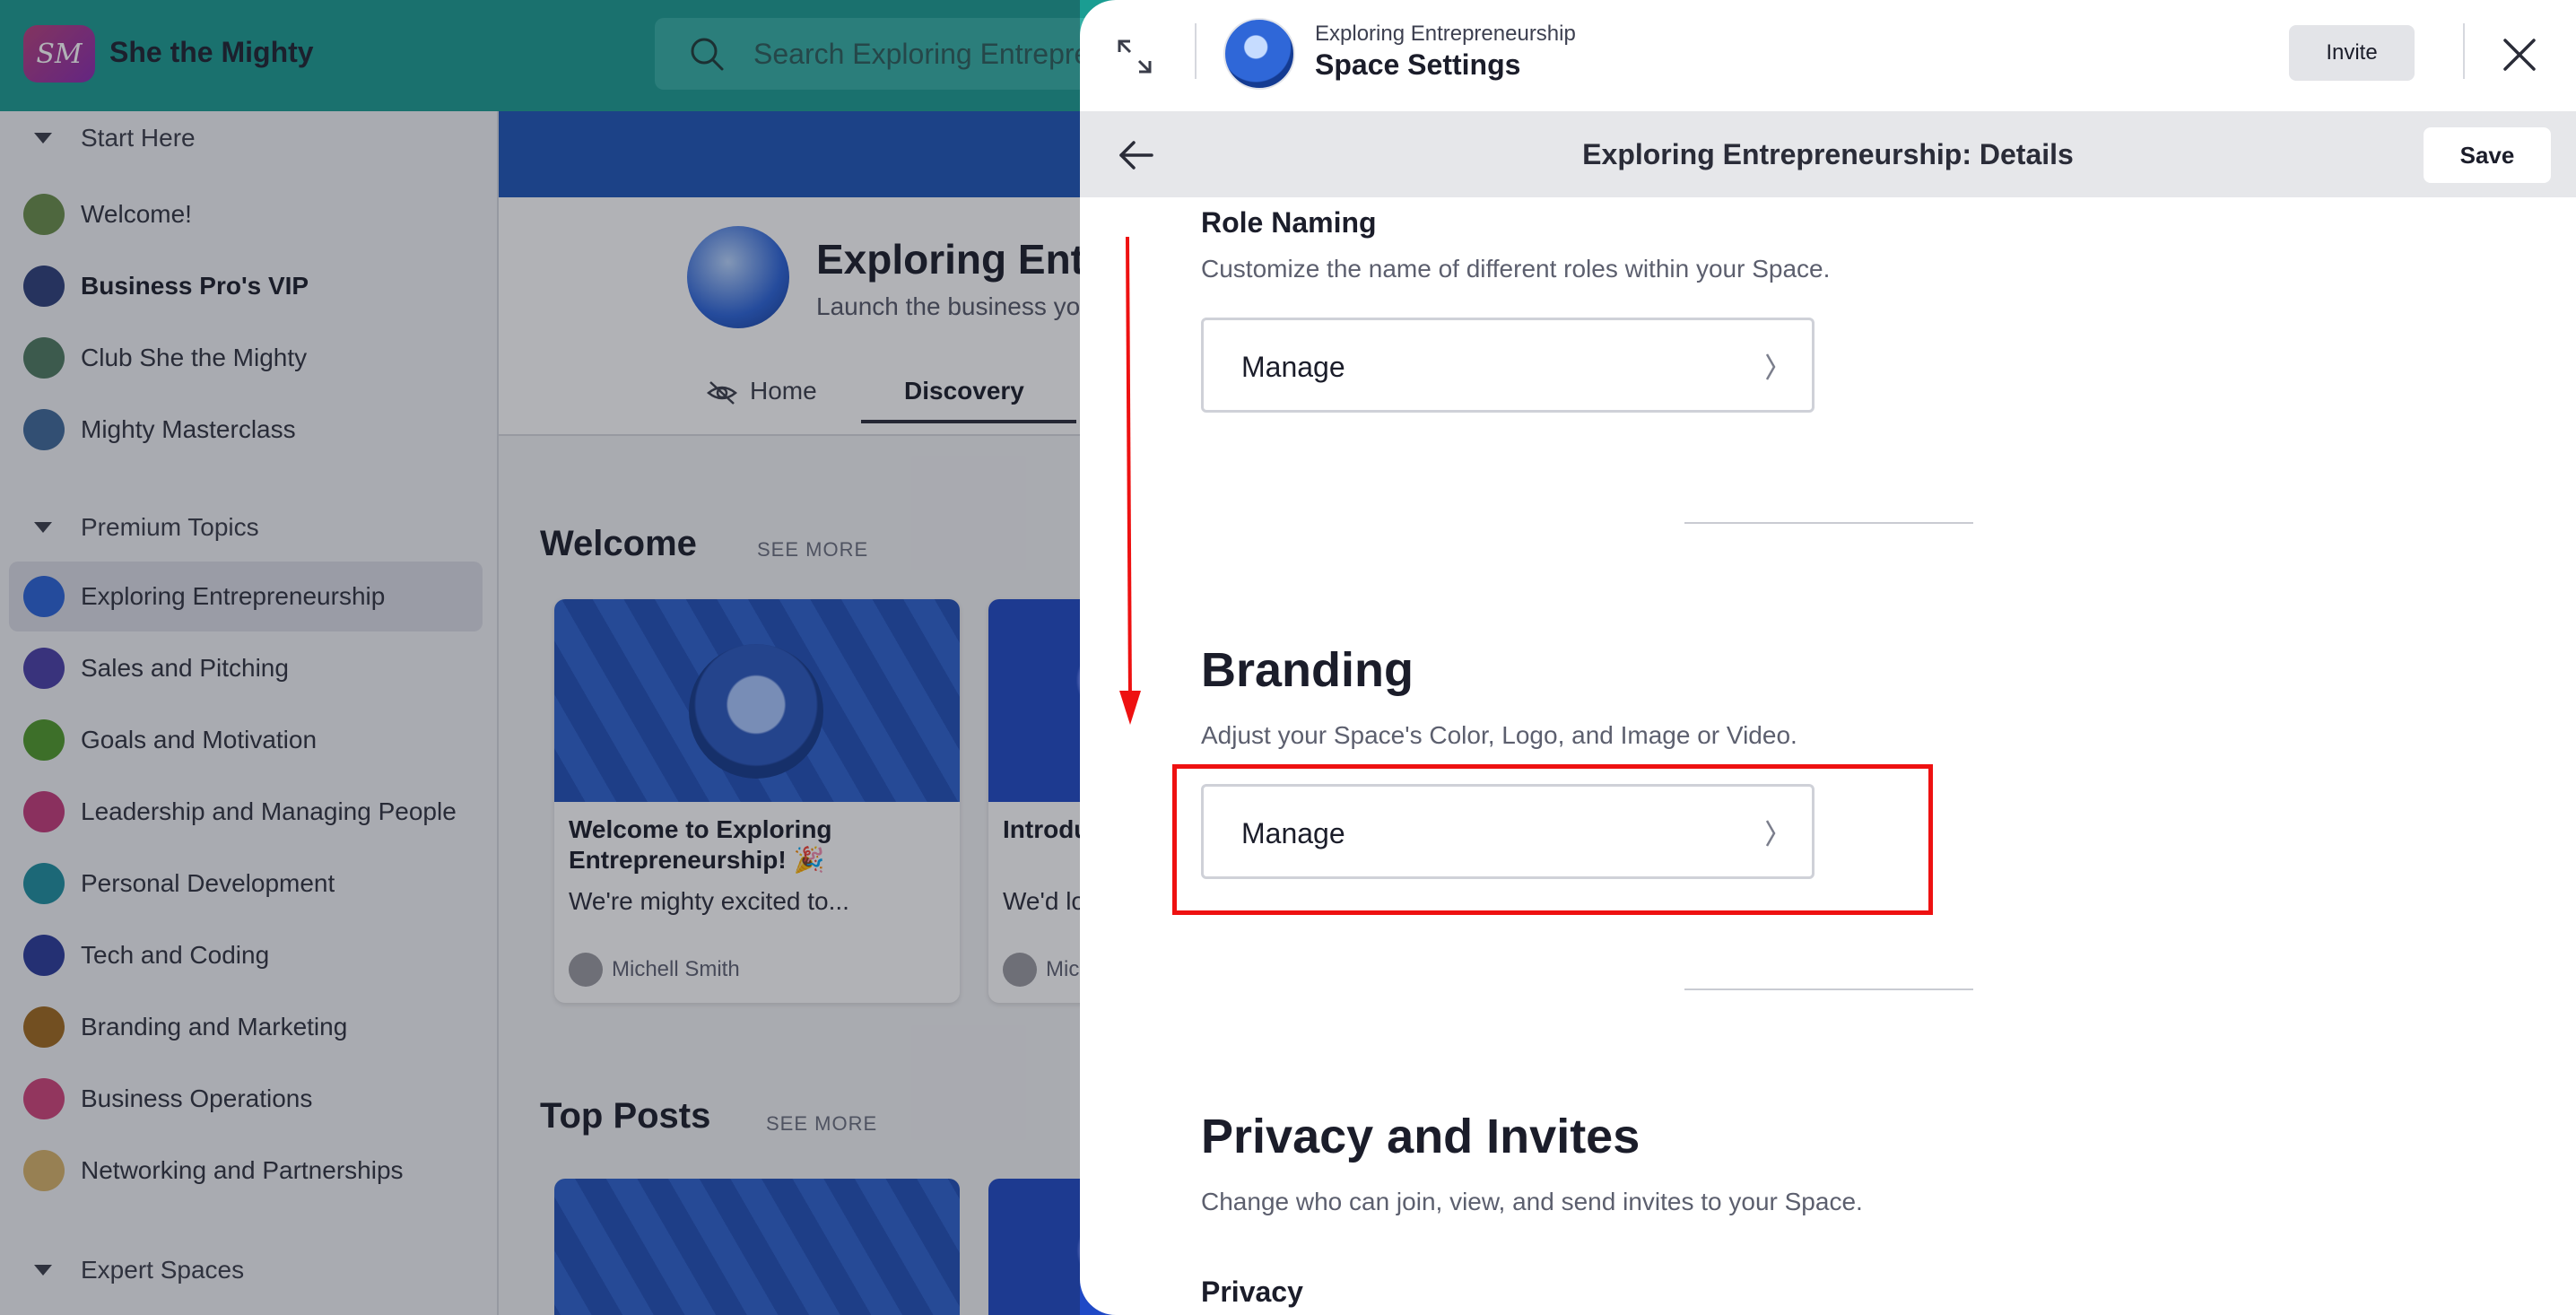 Image resolution: width=2576 pixels, height=1315 pixels. I want to click on scroll-down-arrow-annotation, so click(1130, 481).